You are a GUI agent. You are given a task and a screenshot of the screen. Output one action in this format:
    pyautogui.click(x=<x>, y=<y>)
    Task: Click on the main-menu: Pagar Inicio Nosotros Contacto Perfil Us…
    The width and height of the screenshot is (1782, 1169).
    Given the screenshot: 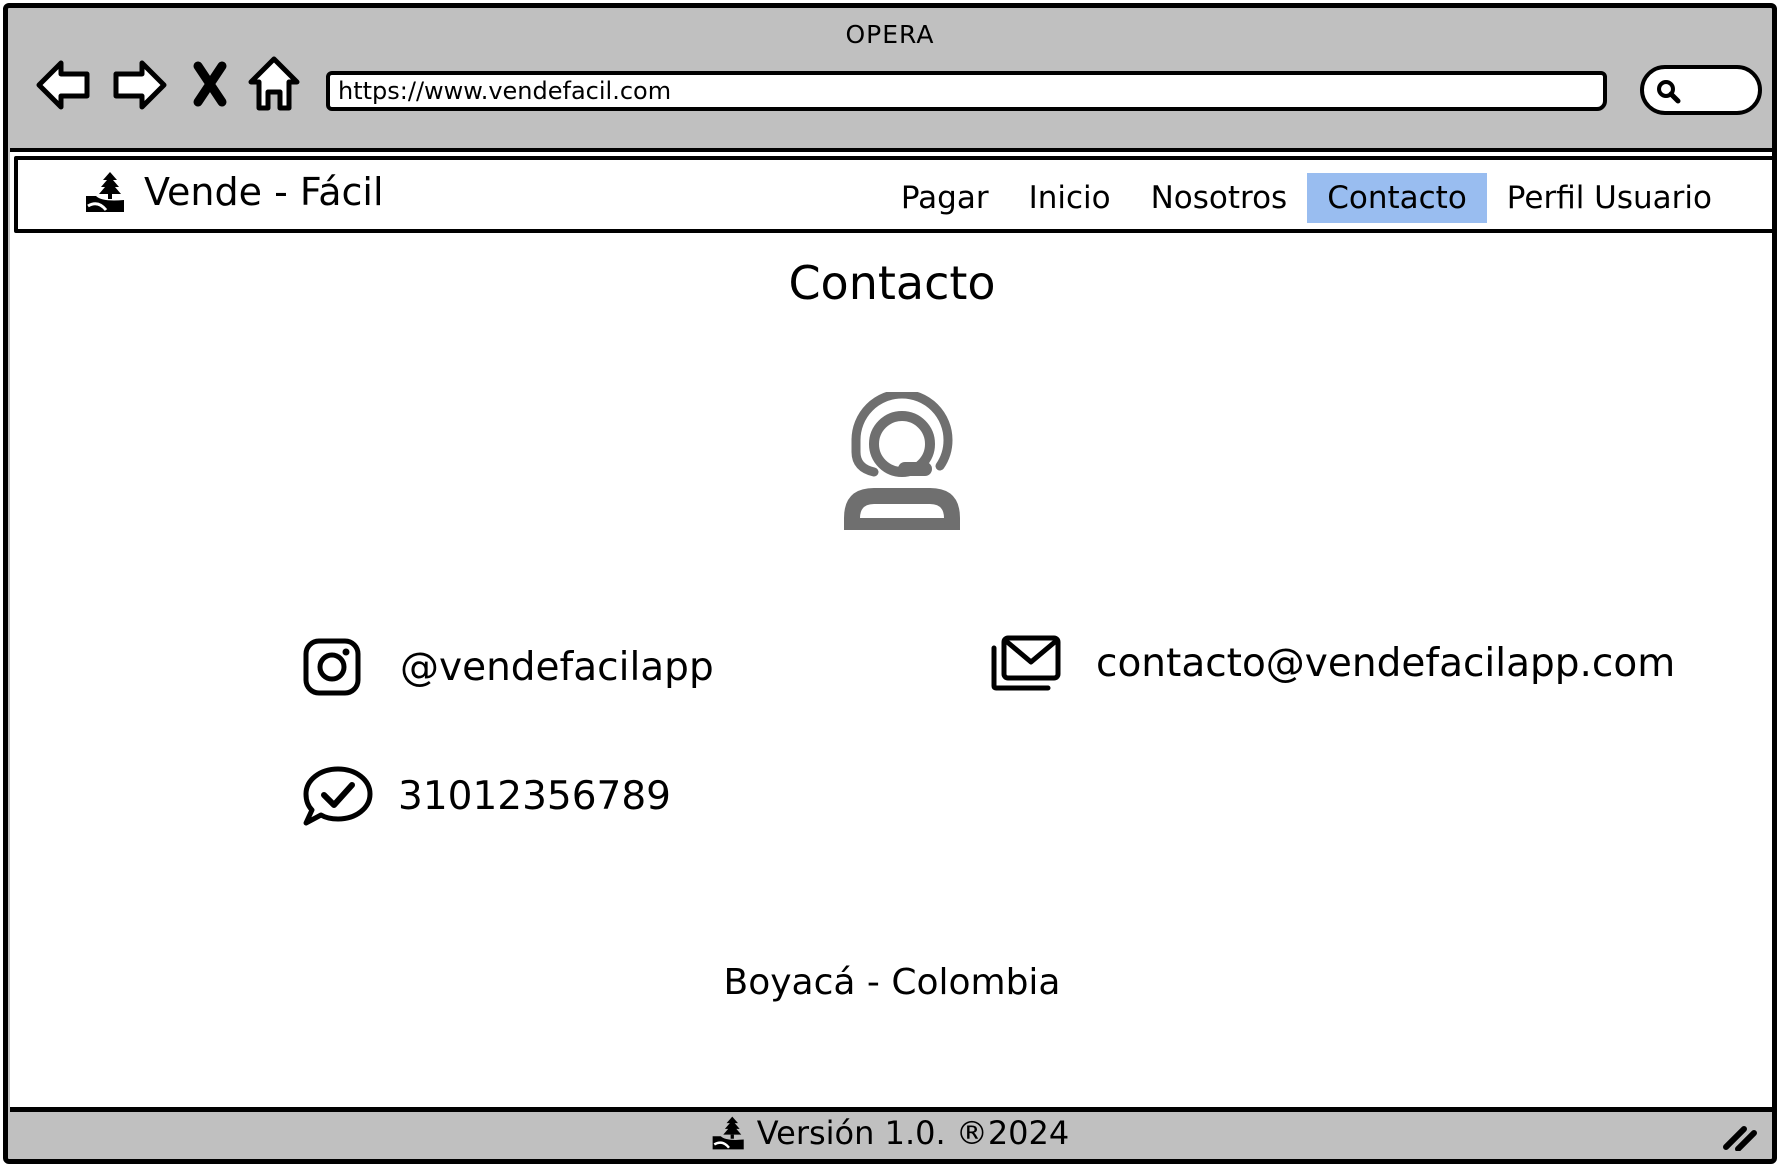 What is the action you would take?
    pyautogui.click(x=1306, y=198)
    